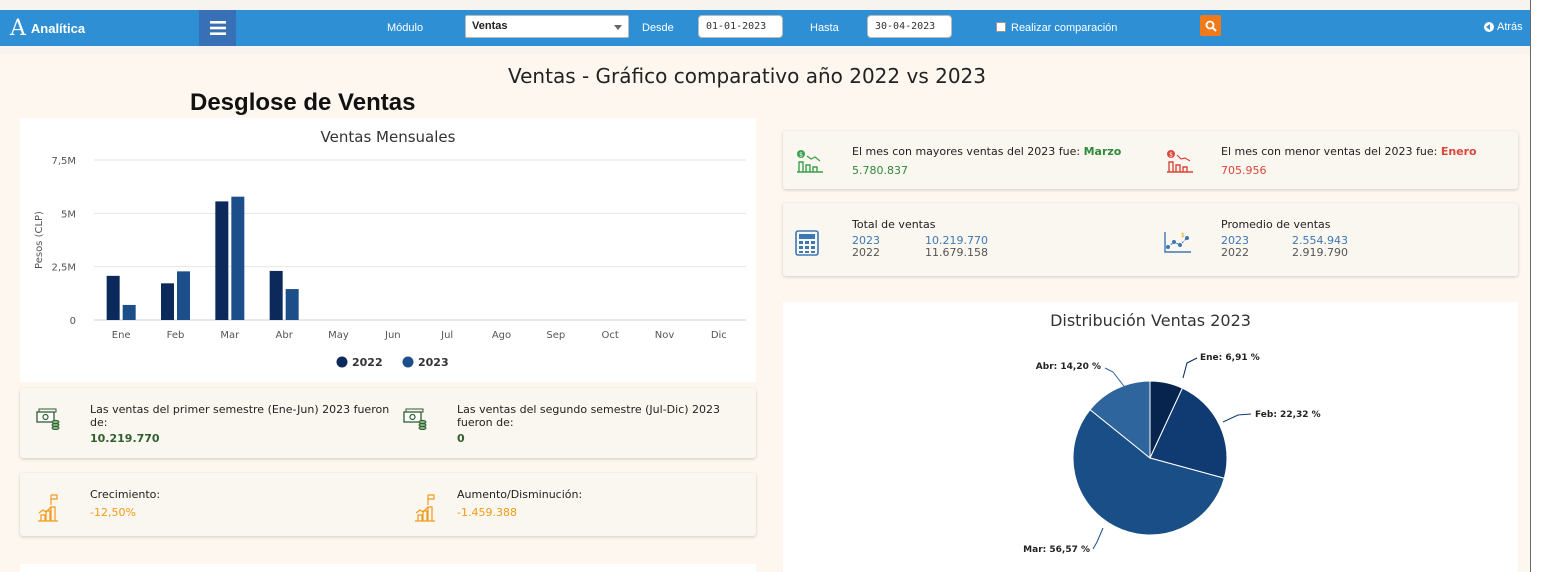 The width and height of the screenshot is (1543, 572). What do you see at coordinates (285, 335) in the screenshot?
I see `x-tick-label: Abr` at bounding box center [285, 335].